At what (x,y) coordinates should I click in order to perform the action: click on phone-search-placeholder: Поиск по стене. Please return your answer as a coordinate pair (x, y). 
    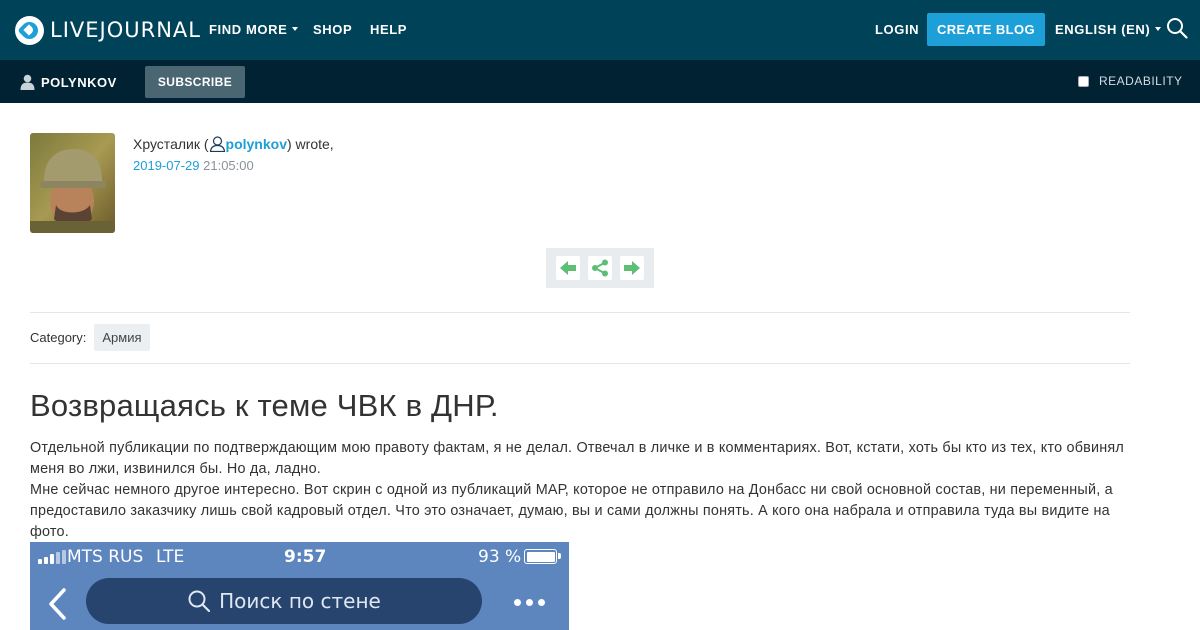
    Looking at the image, I should click on (300, 601).